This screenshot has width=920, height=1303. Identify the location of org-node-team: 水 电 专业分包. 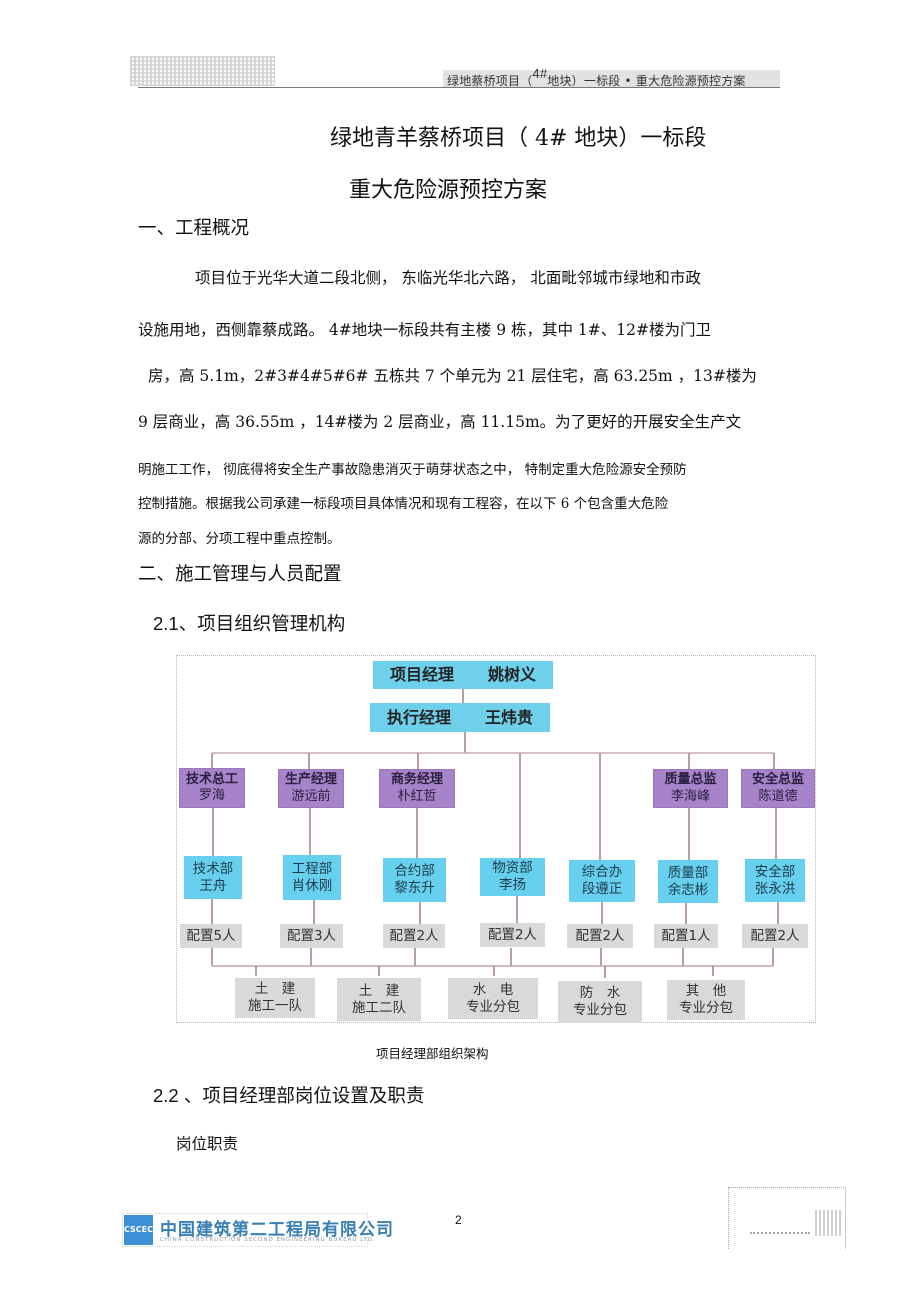
(493, 998).